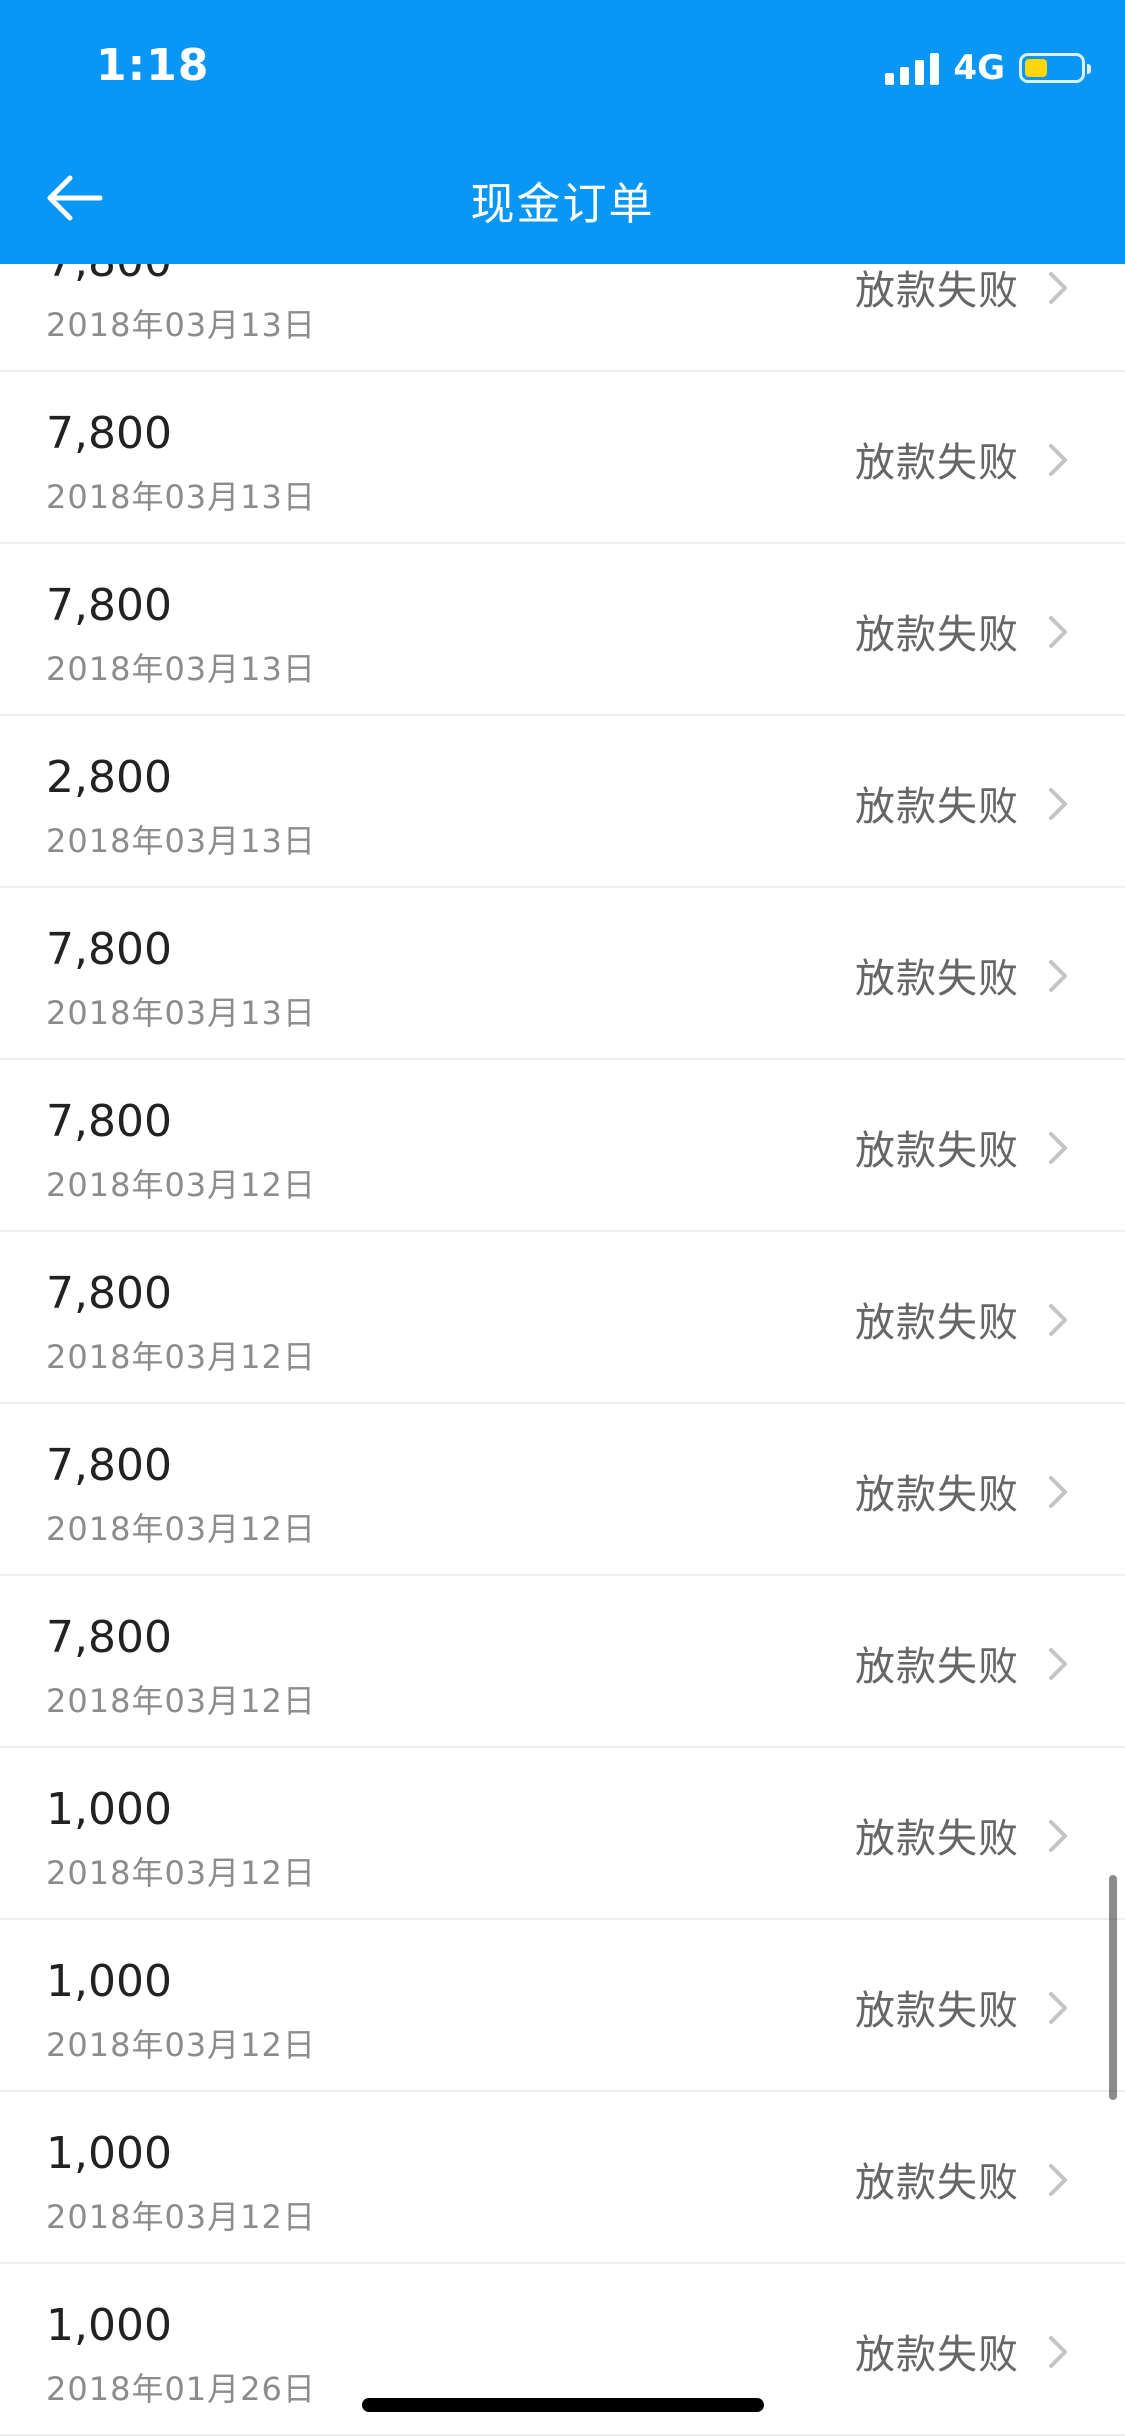 The height and width of the screenshot is (2436, 1125). Describe the element at coordinates (181, 2389) in the screenshot. I see `order-date: 2018年01月26日` at that location.